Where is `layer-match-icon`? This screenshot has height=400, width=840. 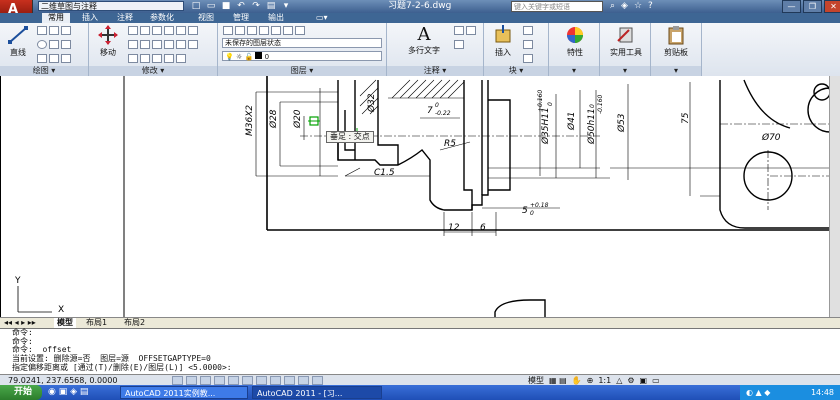 layer-match-icon is located at coordinates (240, 30).